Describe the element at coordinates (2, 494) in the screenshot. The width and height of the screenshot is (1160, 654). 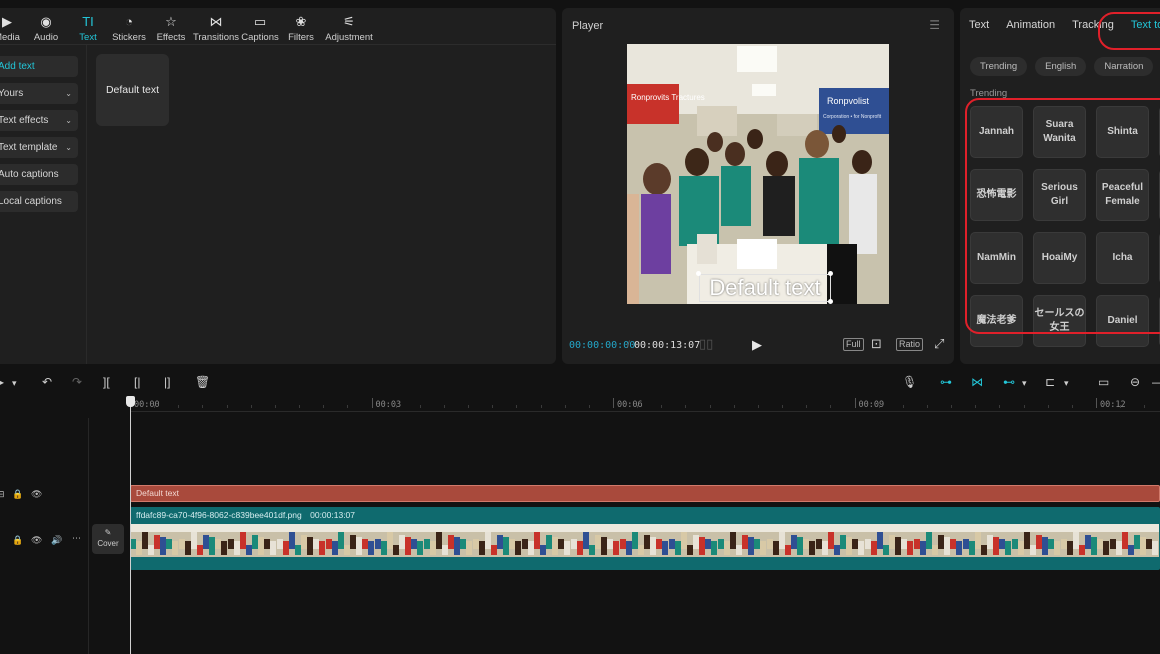
I see `track-lock-icon: ⊟` at that location.